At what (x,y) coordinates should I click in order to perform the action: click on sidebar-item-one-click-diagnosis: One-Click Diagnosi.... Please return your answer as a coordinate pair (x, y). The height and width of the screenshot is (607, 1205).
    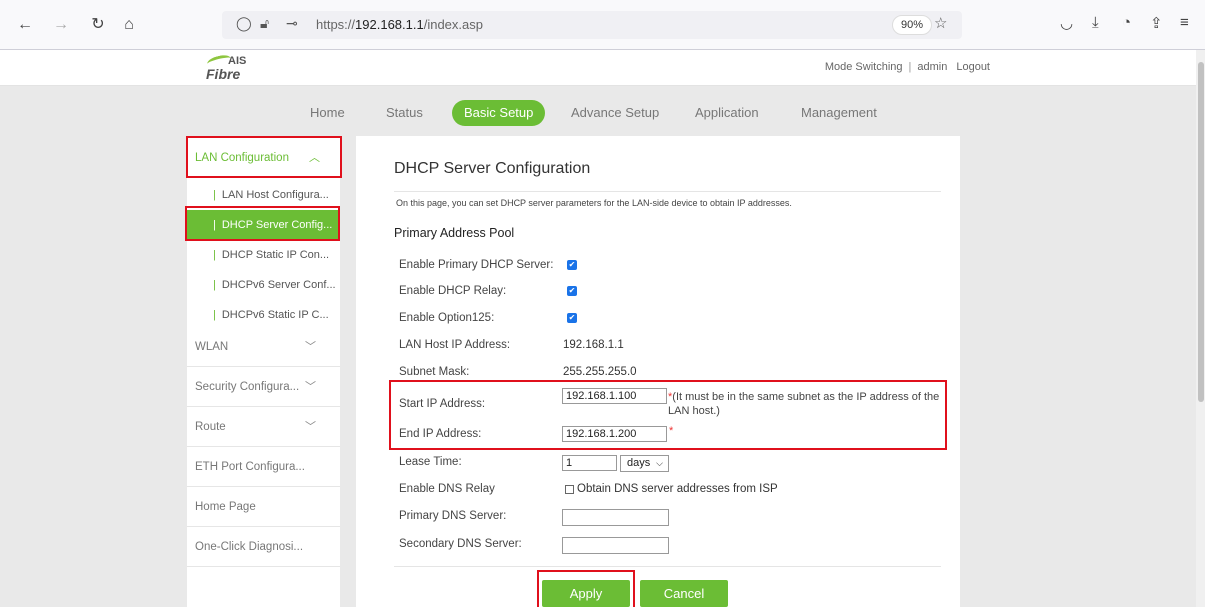
    Looking at the image, I should click on (263, 547).